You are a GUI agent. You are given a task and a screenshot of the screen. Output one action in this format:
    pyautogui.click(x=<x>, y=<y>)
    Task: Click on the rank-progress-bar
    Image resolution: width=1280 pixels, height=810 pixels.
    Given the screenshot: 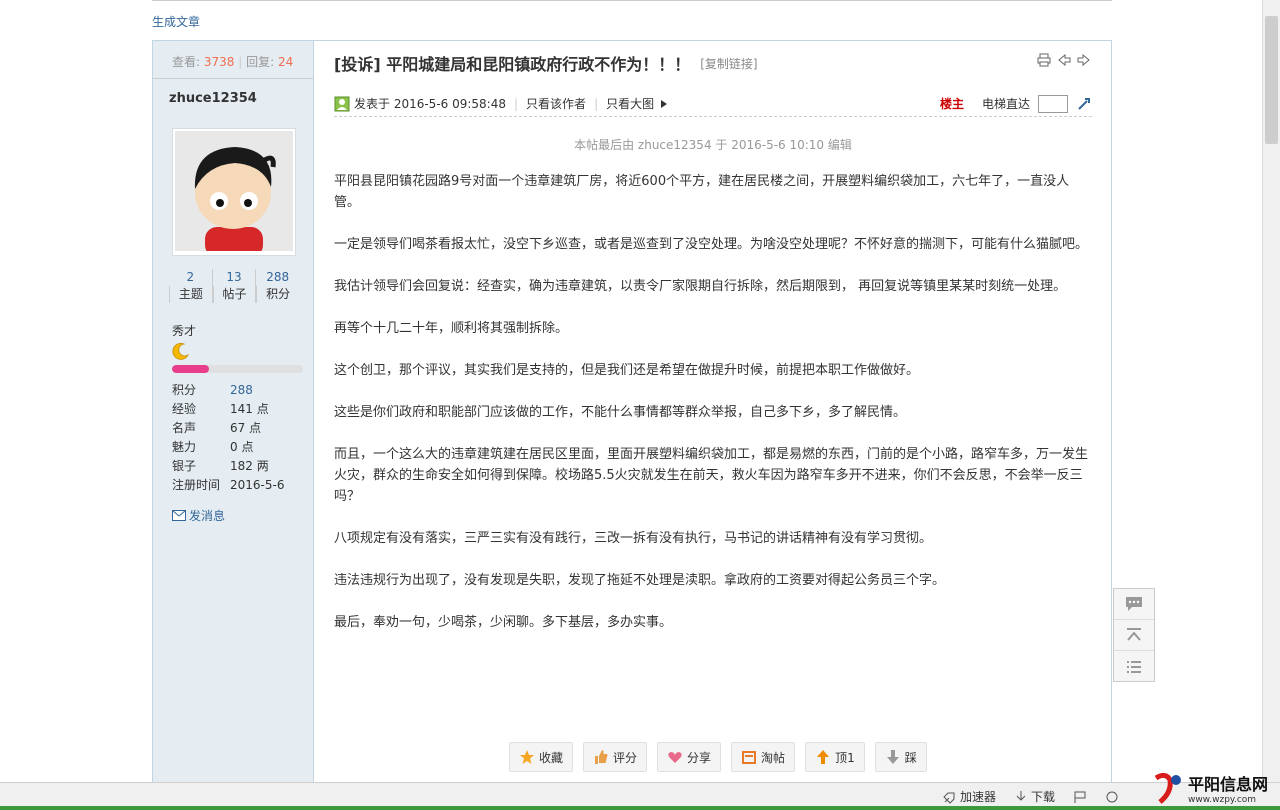 What is the action you would take?
    pyautogui.click(x=237, y=369)
    